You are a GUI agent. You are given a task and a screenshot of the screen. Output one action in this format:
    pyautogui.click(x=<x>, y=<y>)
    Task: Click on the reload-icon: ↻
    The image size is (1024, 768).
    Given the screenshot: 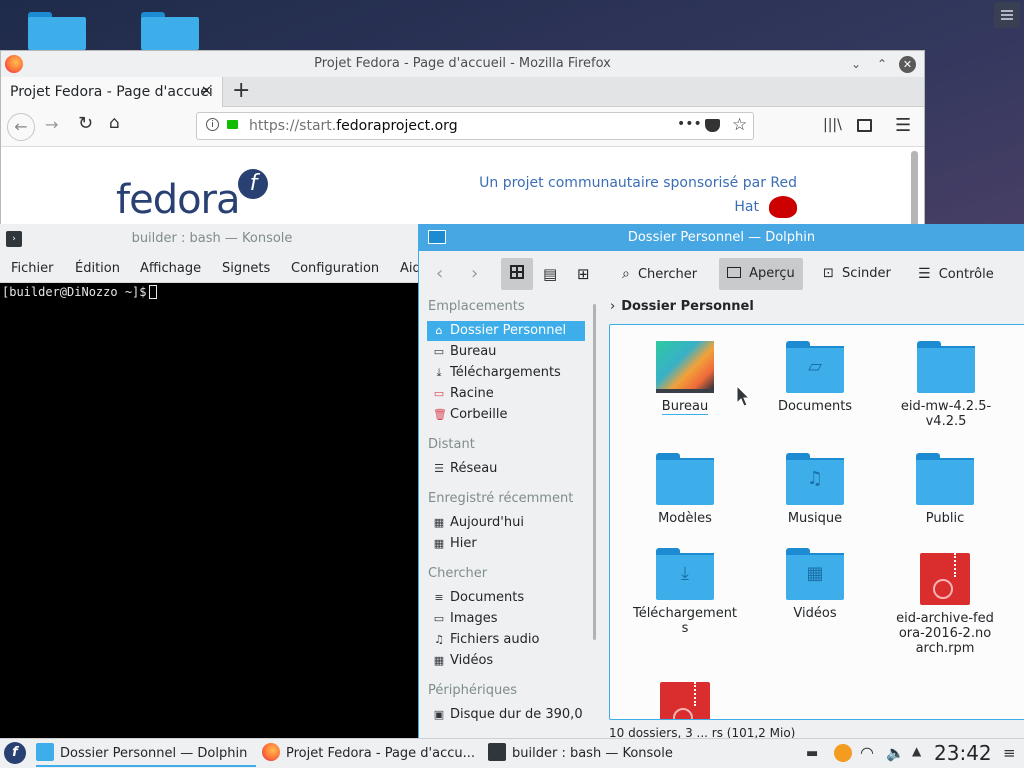 What is the action you would take?
    pyautogui.click(x=85, y=123)
    